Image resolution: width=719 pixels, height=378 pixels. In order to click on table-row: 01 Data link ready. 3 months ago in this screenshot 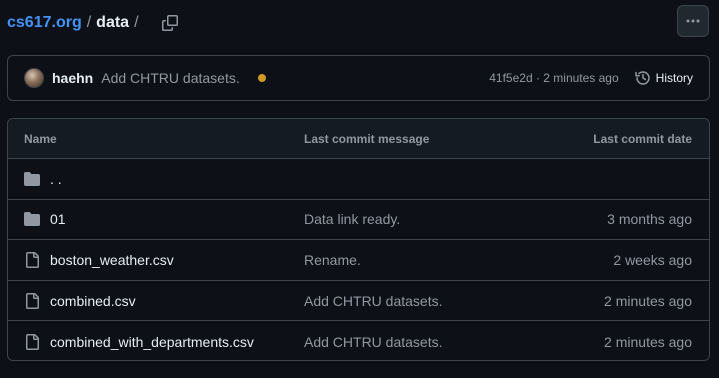, I will do `click(358, 220)`.